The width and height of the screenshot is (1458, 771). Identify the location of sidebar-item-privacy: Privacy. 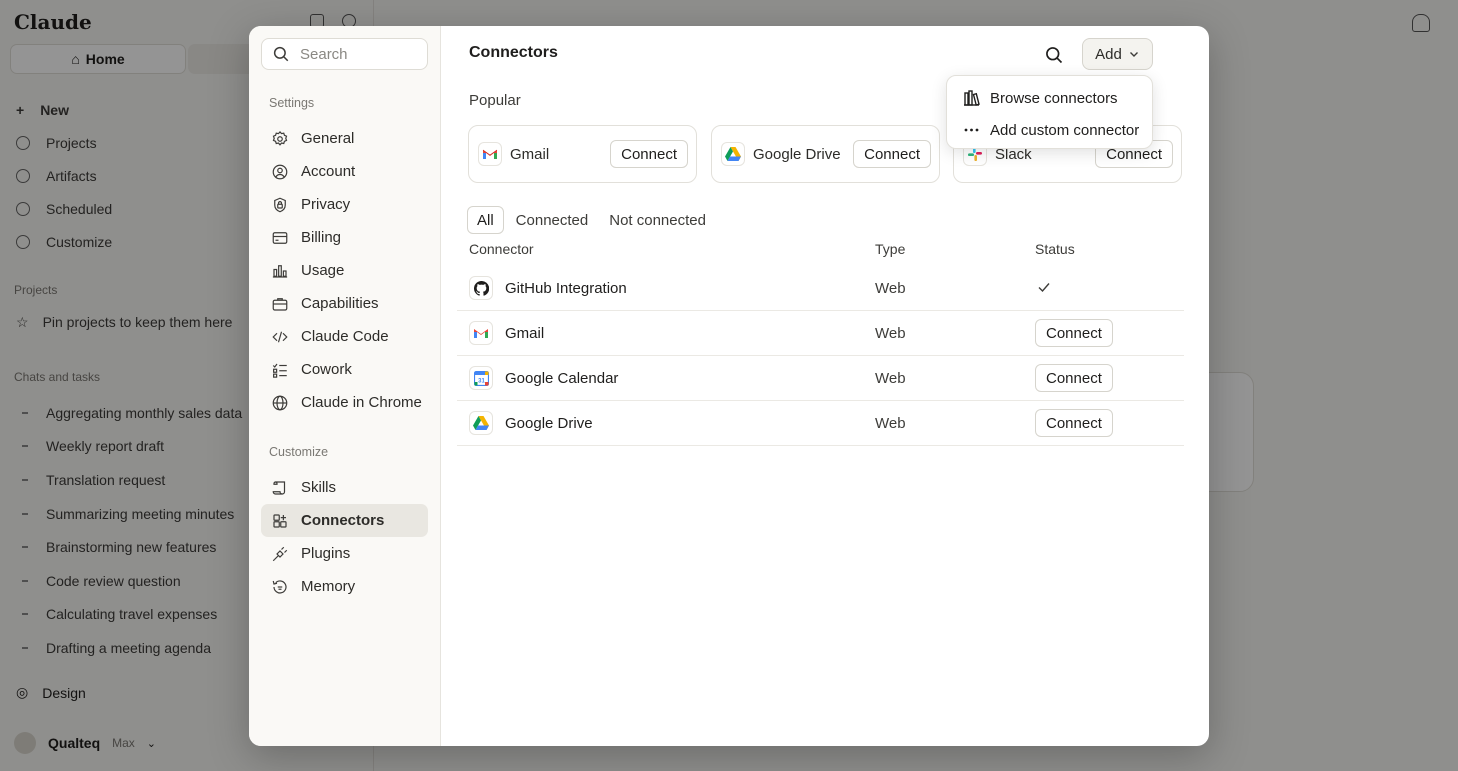
(344, 204).